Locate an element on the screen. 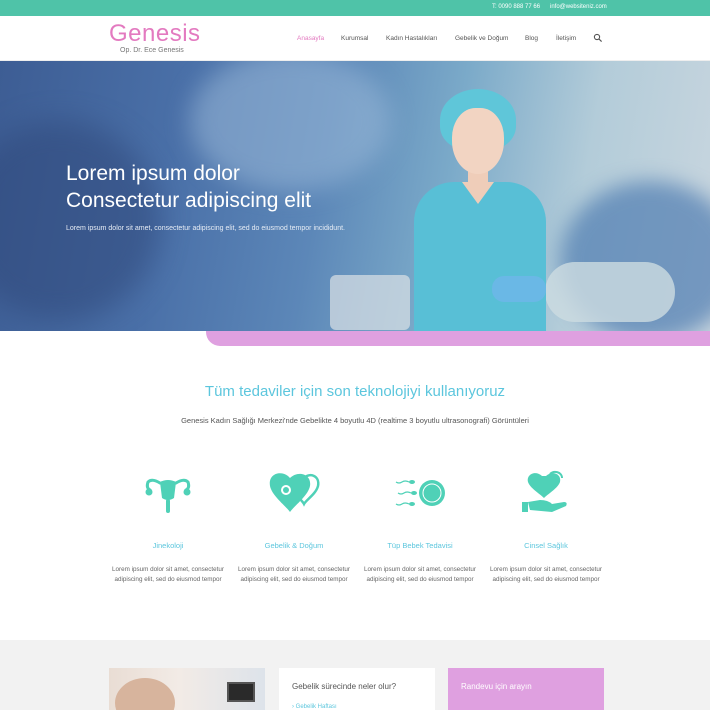 This screenshot has height=710, width=710. ultrasound-photo is located at coordinates (187, 689).